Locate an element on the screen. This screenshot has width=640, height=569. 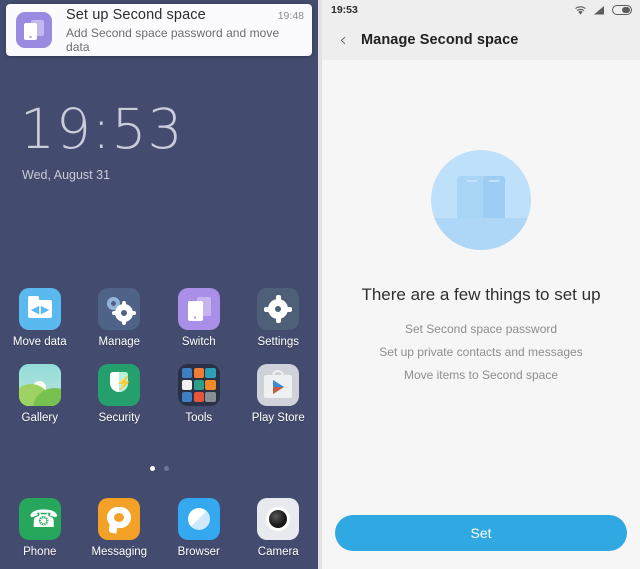
app-gallery: Gallery is located at coordinates (40, 394).